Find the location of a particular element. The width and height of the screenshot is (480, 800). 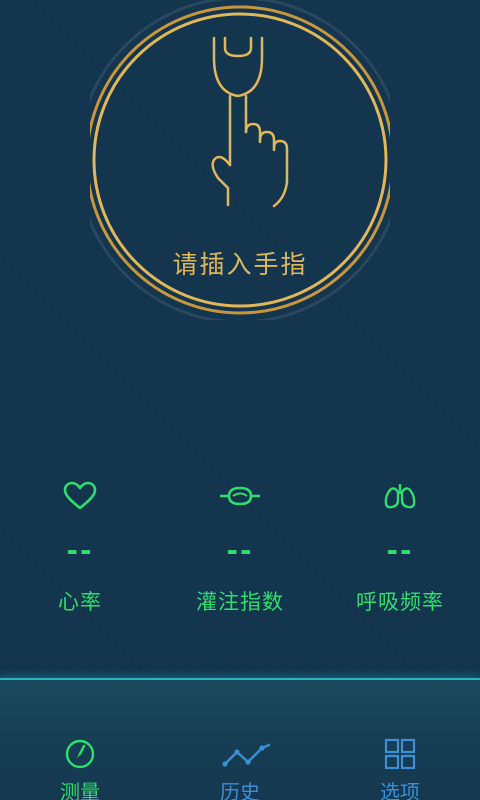

heart-rate-value: -- is located at coordinates (80, 550).